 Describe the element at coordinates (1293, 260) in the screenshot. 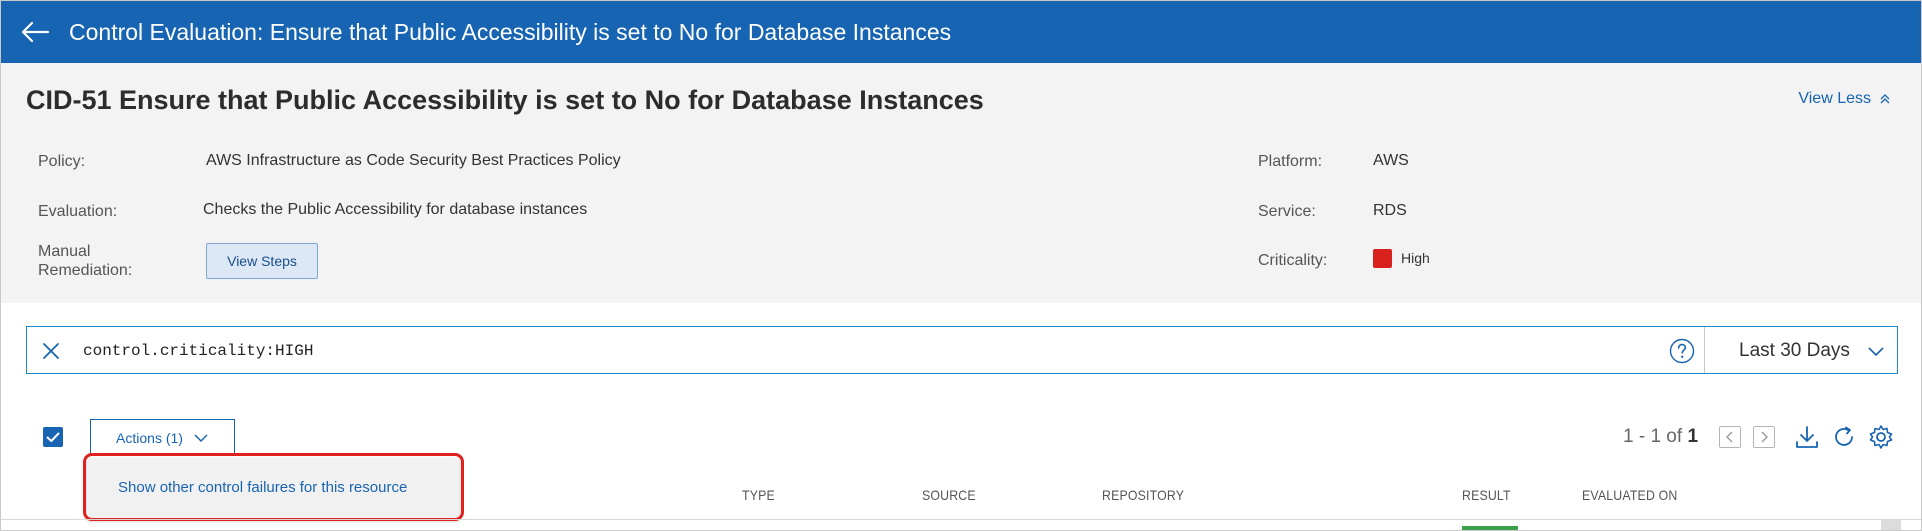

I see `criticality-label: Criticality:` at that location.